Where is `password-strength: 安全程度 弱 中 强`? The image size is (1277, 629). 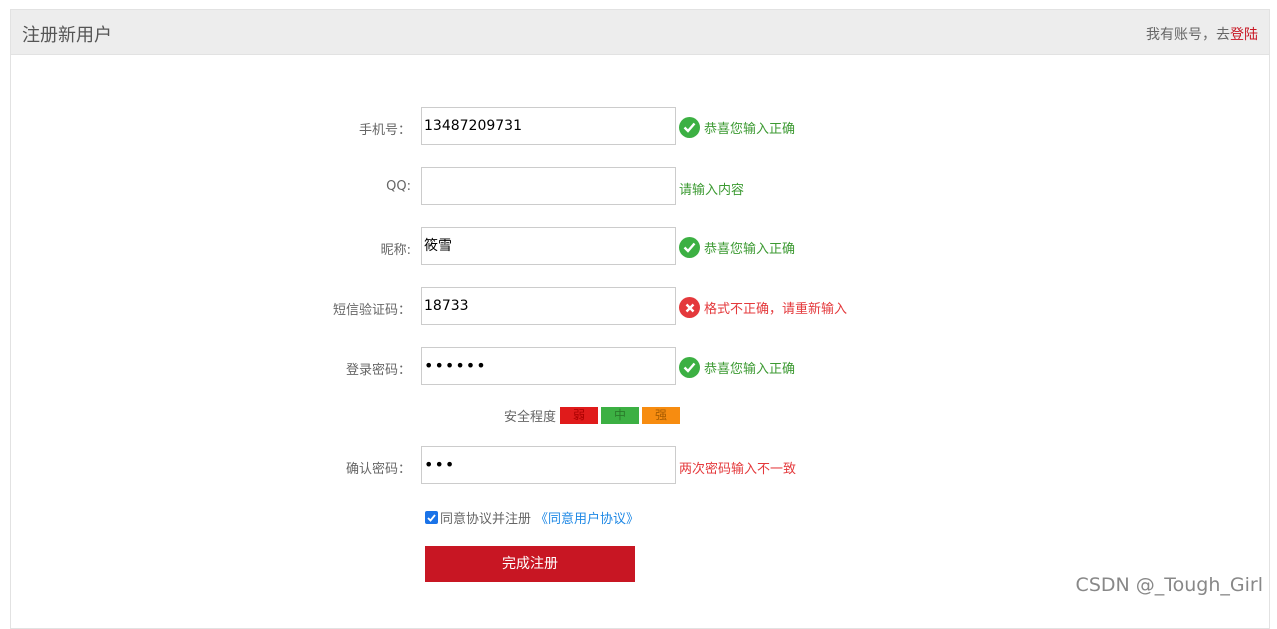 password-strength: 安全程度 弱 中 强 is located at coordinates (593, 416).